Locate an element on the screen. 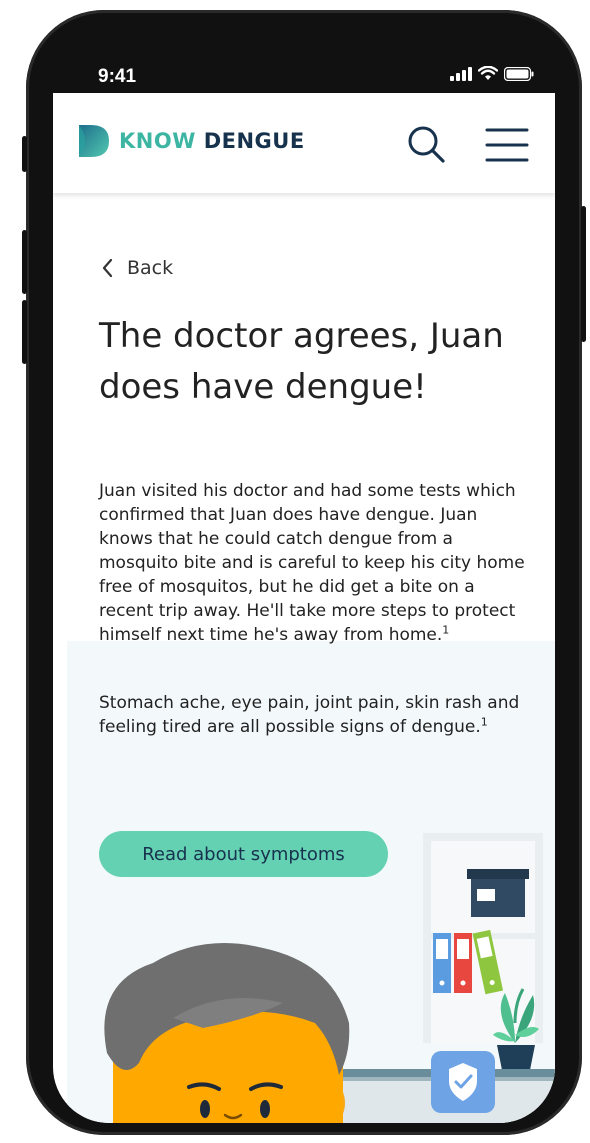 This screenshot has height=1143, width=590. search-icon is located at coordinates (426, 144).